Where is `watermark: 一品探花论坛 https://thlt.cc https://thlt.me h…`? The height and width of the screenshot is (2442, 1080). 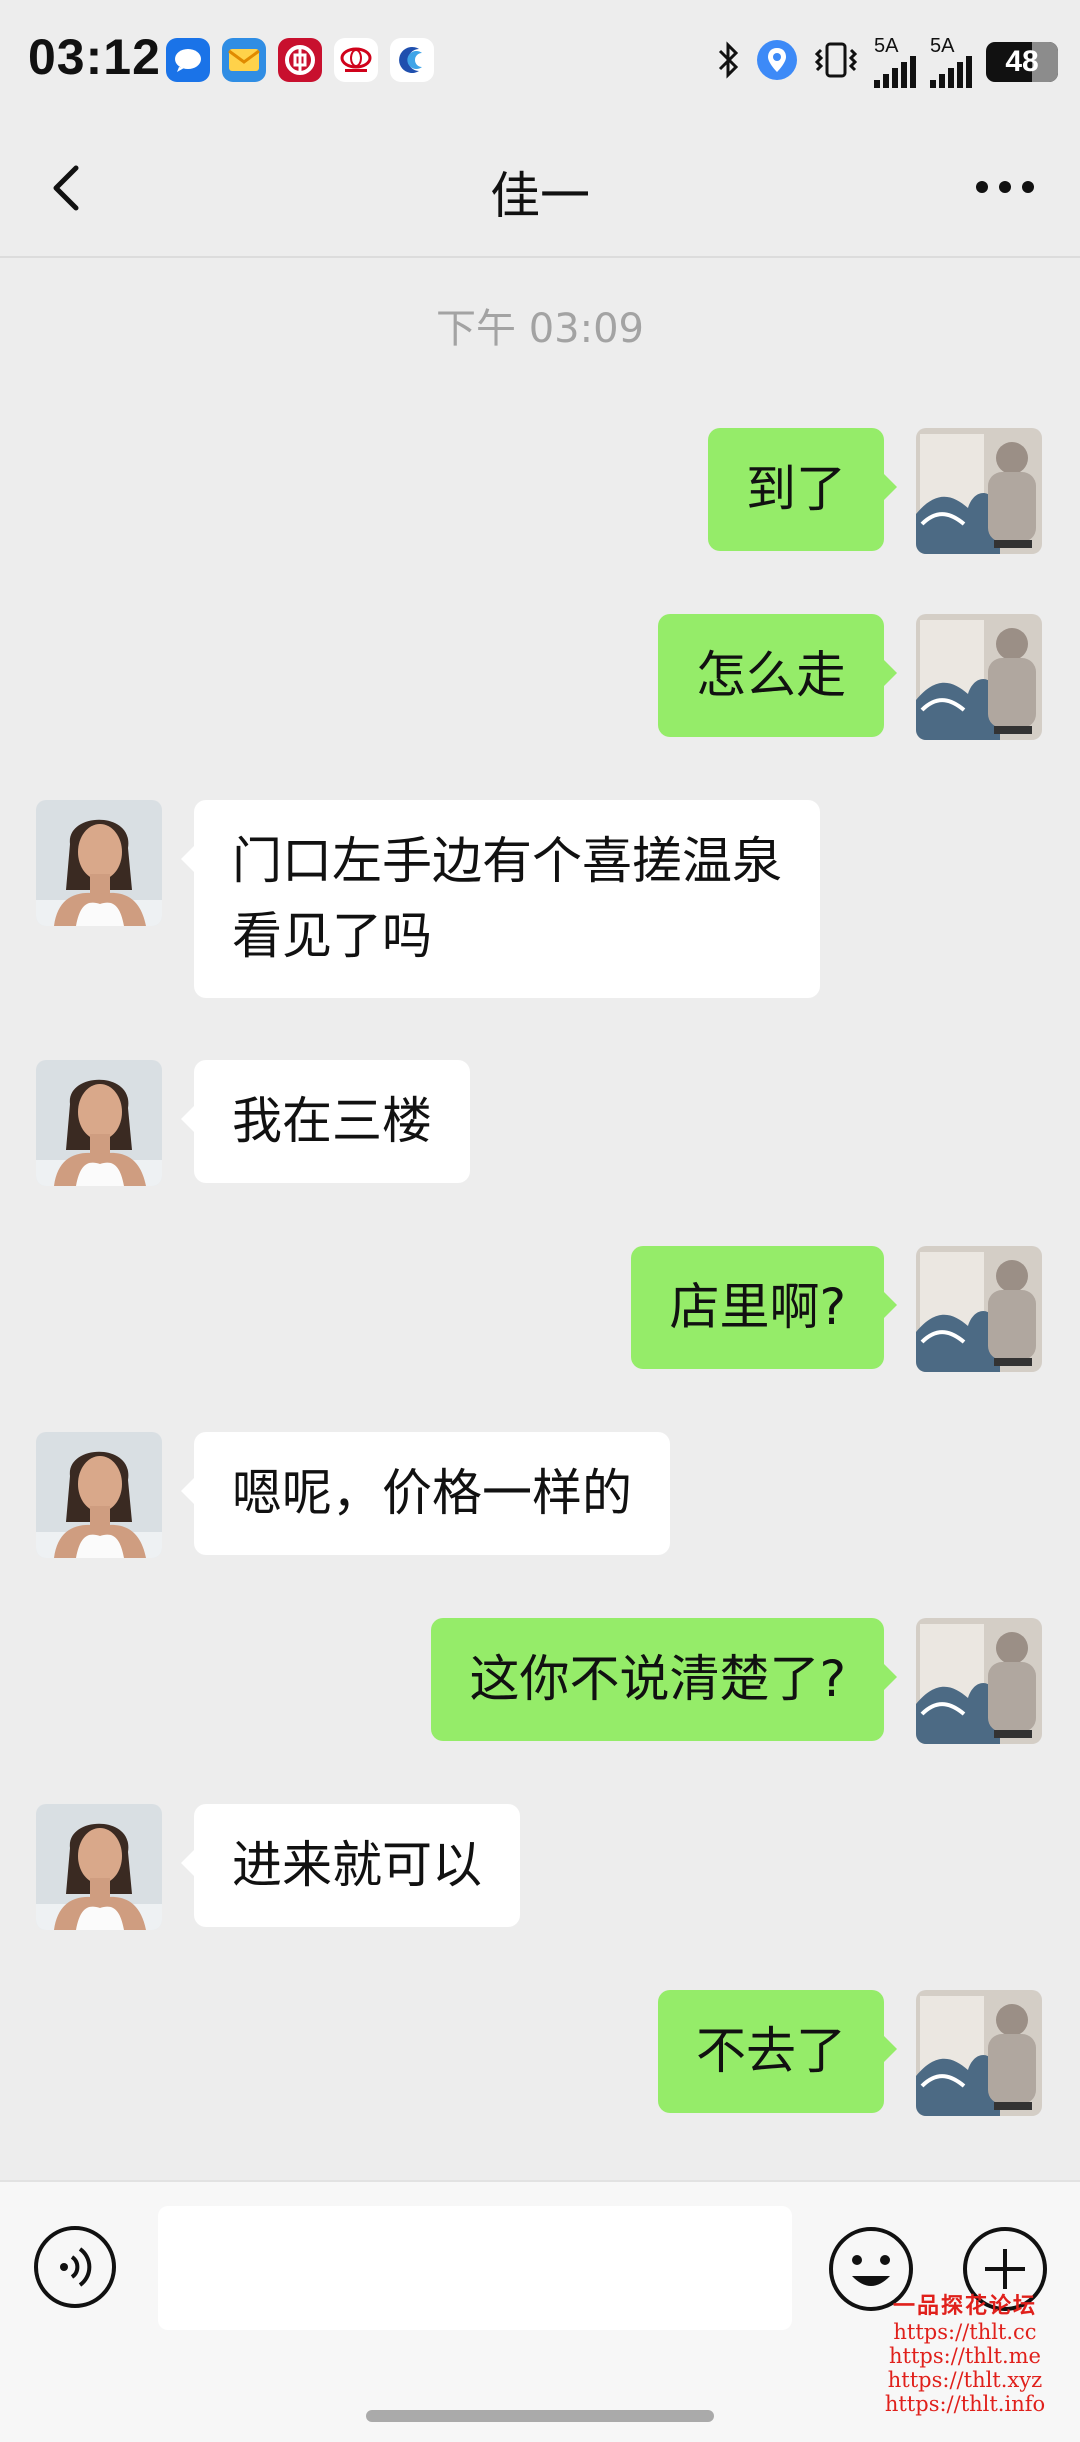
watermark: 一品探花论坛 https://thlt.cc https://thlt.me h… is located at coordinates (965, 2354).